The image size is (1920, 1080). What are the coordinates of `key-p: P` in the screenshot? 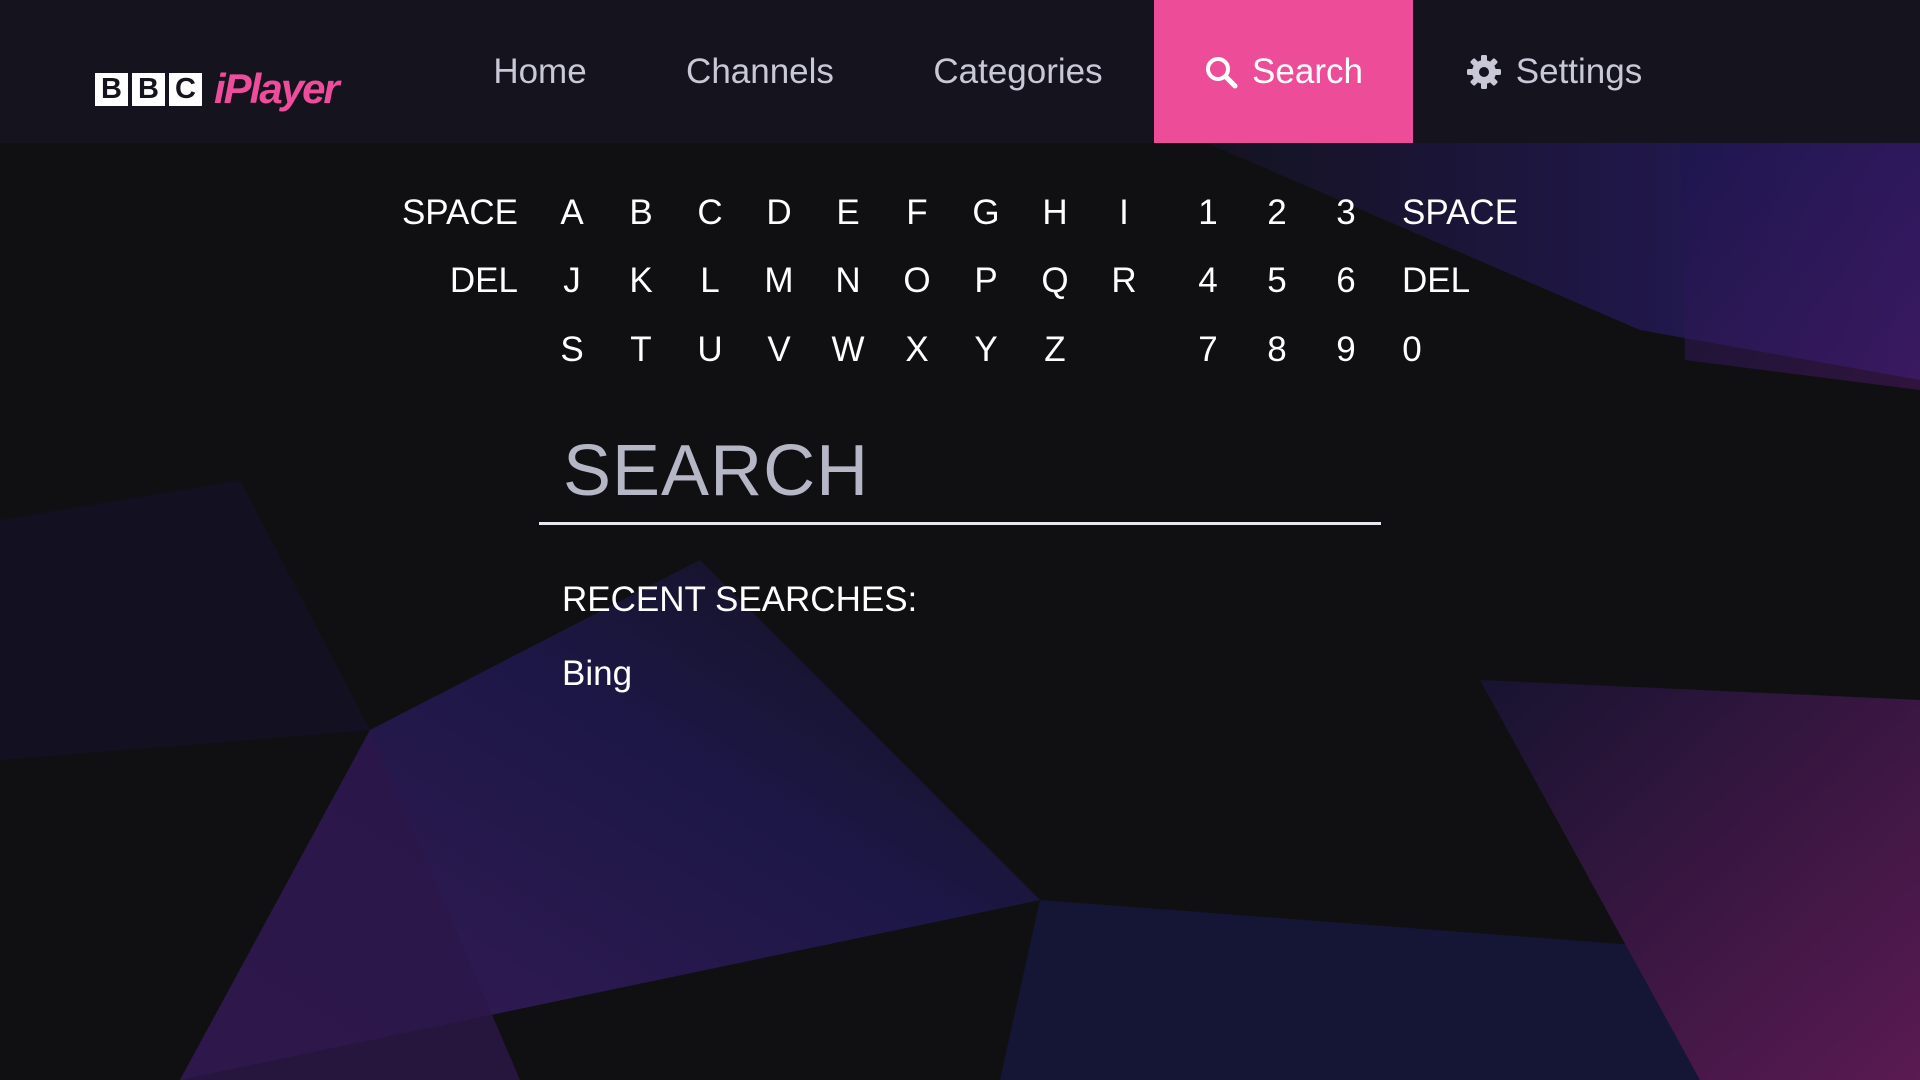 It's located at (986, 281).